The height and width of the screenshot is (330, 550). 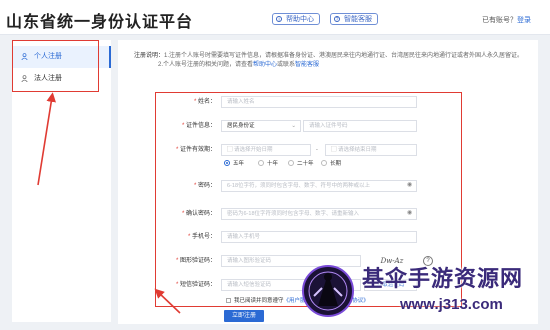 I want to click on arrow-to-form, so click(x=167, y=301).